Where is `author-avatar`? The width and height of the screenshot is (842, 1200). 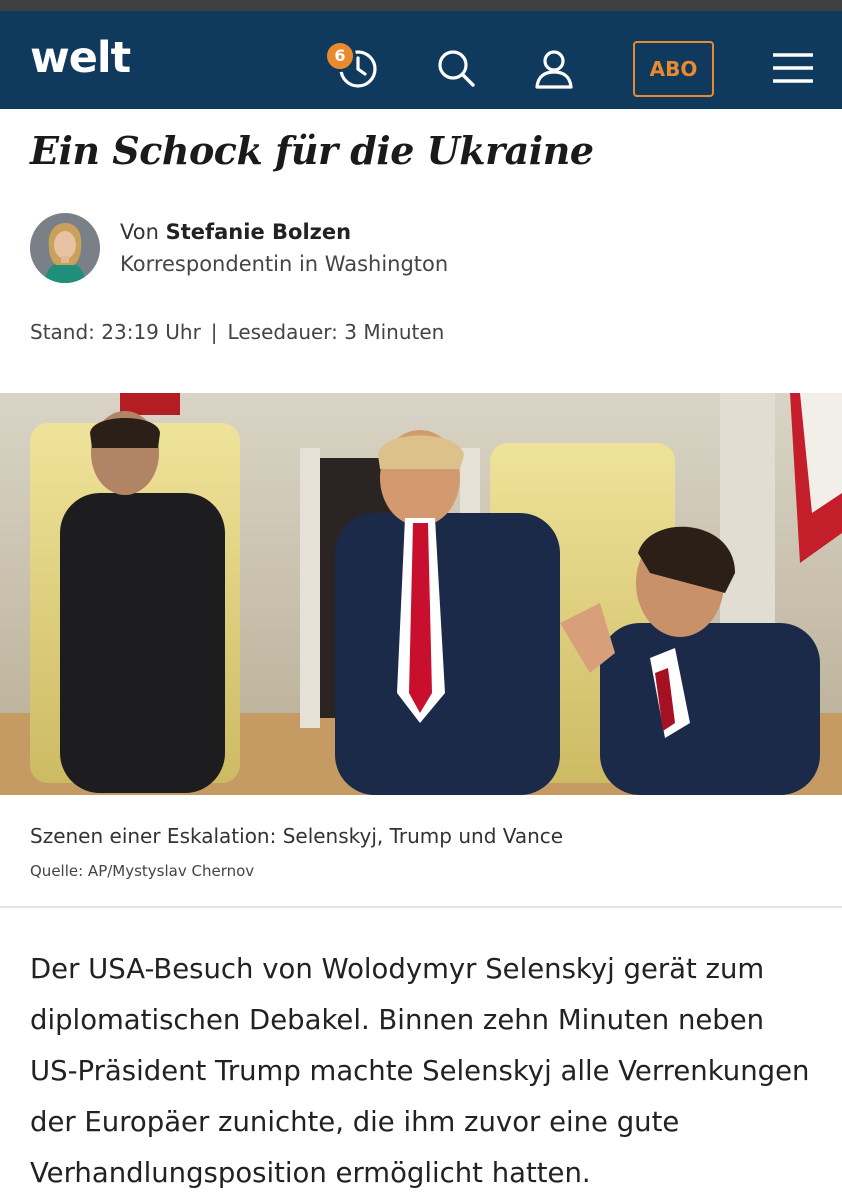
author-avatar is located at coordinates (65, 248).